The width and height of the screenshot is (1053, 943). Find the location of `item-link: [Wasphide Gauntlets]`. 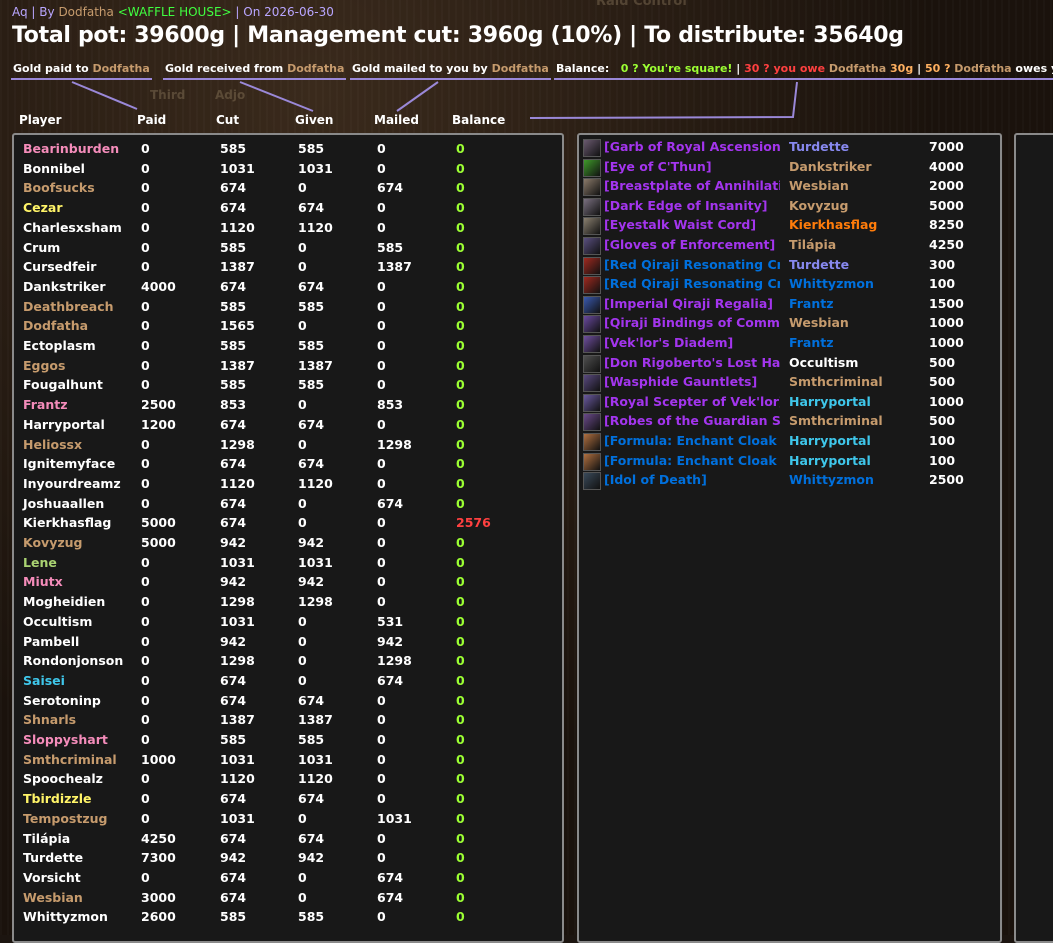

item-link: [Wasphide Gauntlets] is located at coordinates (692, 381).